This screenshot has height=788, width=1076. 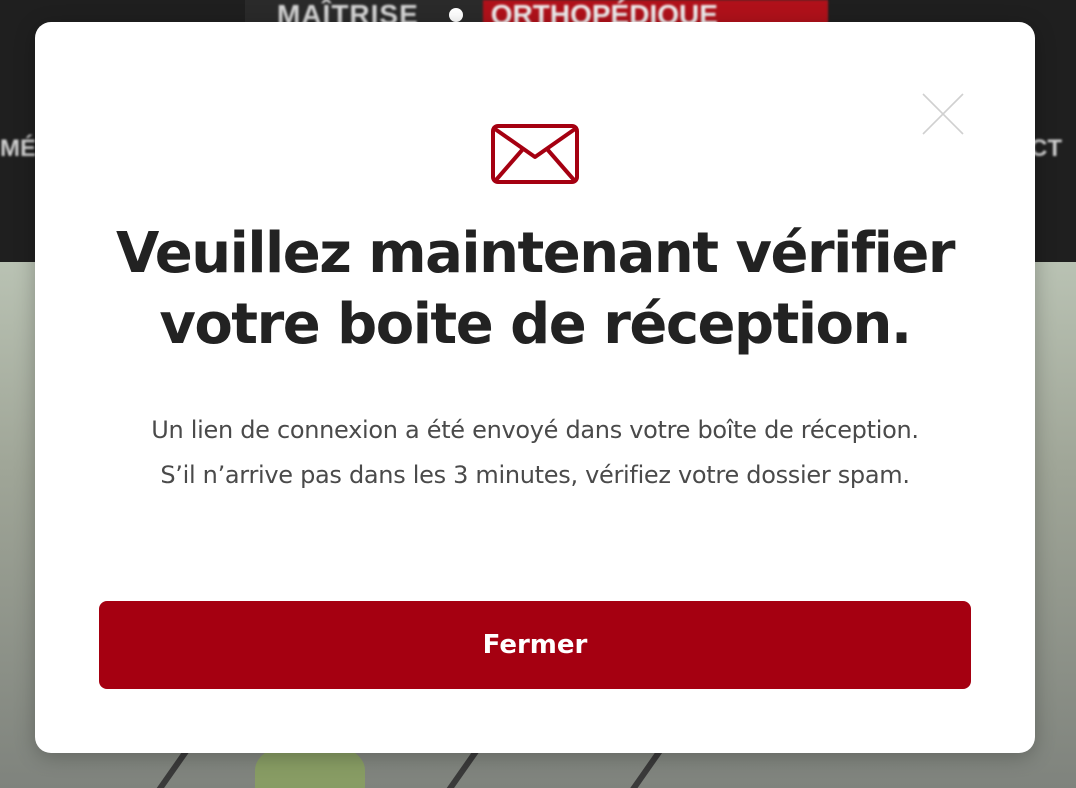 What do you see at coordinates (535, 324) in the screenshot?
I see `dialog-title-line-2: votre boite de réception.` at bounding box center [535, 324].